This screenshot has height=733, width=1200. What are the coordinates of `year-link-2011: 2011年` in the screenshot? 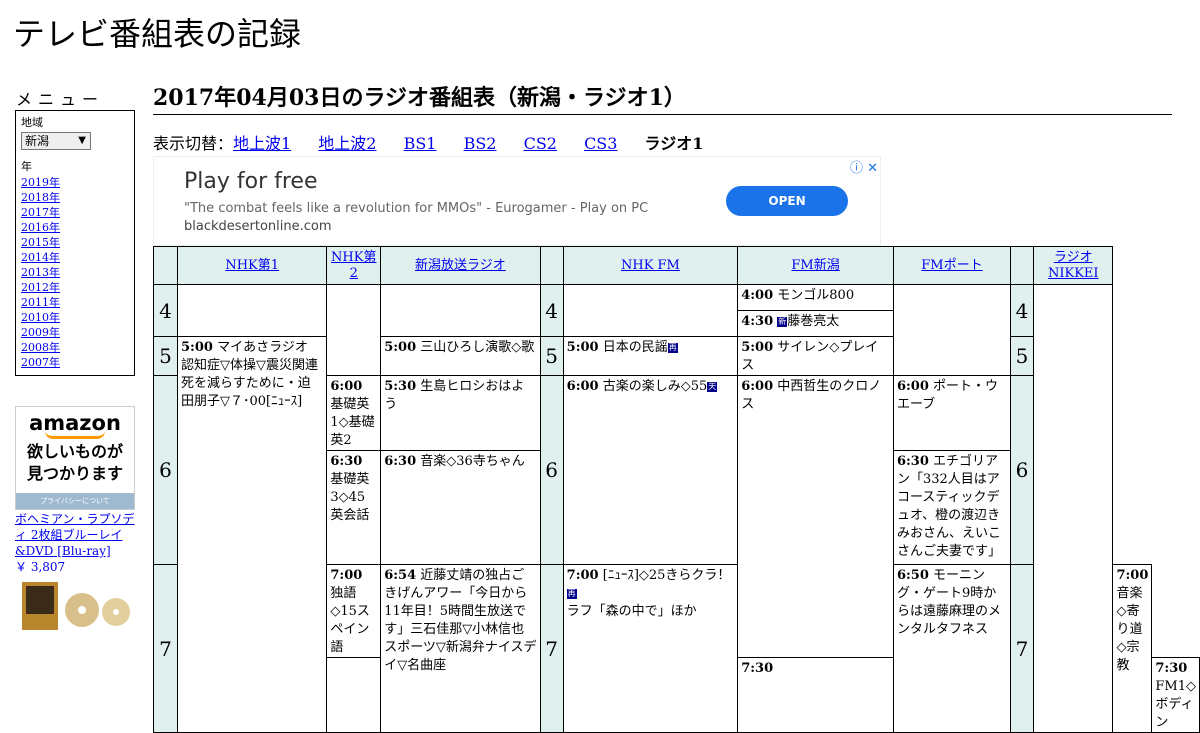 It's located at (40, 302).